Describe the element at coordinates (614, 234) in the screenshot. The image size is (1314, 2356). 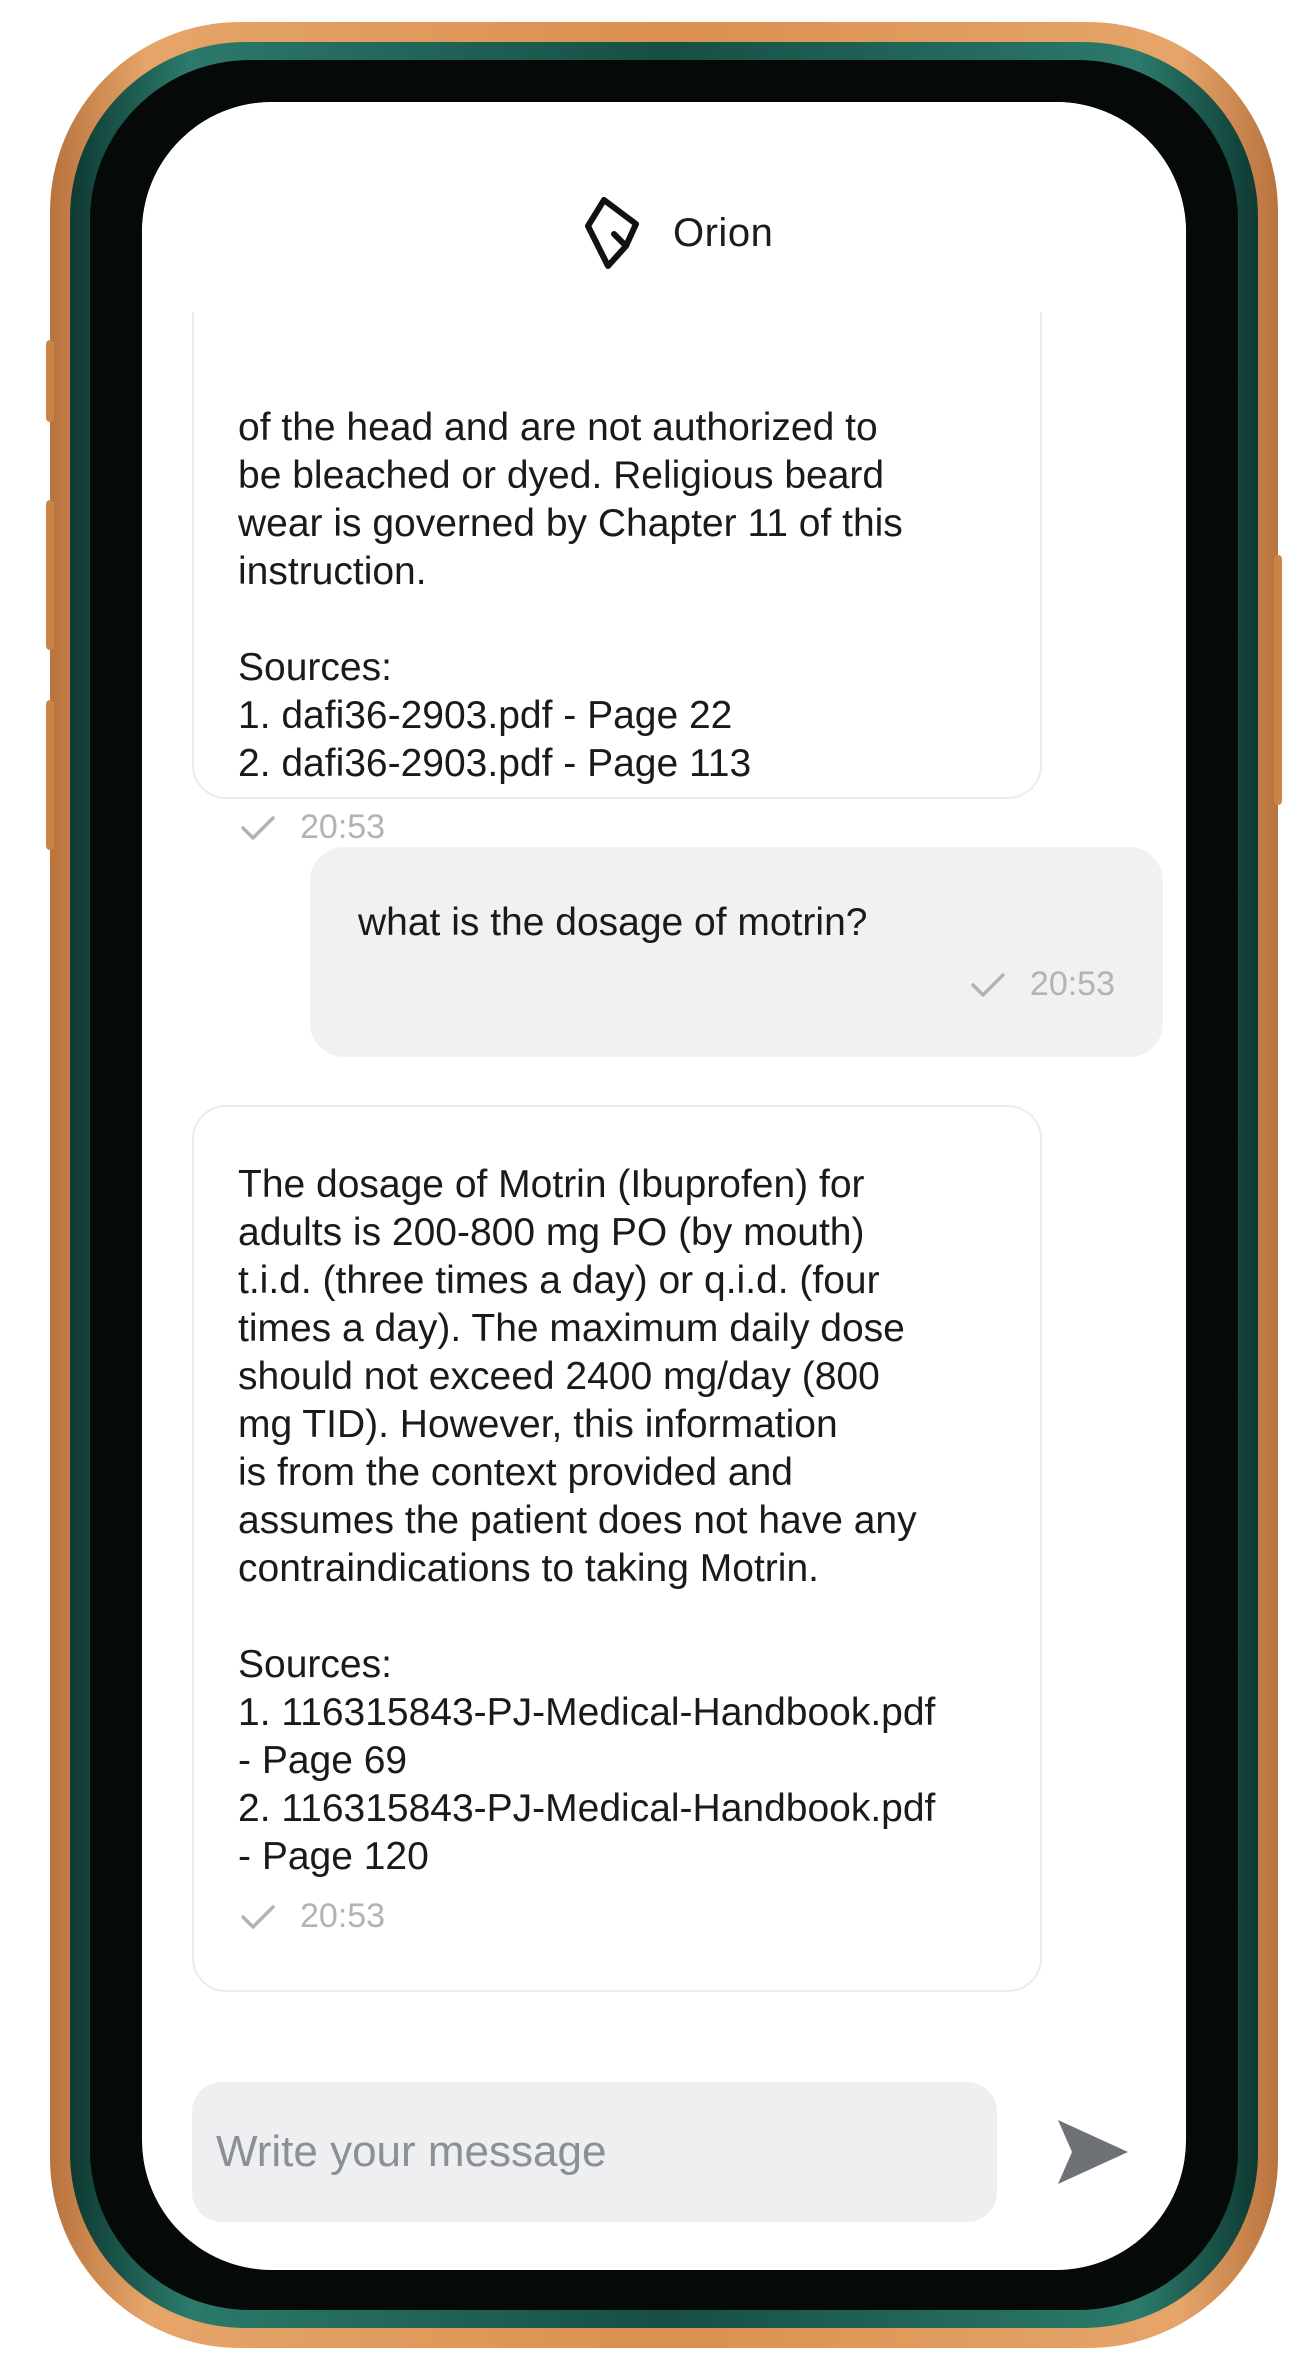
I see `orion-logo-icon` at that location.